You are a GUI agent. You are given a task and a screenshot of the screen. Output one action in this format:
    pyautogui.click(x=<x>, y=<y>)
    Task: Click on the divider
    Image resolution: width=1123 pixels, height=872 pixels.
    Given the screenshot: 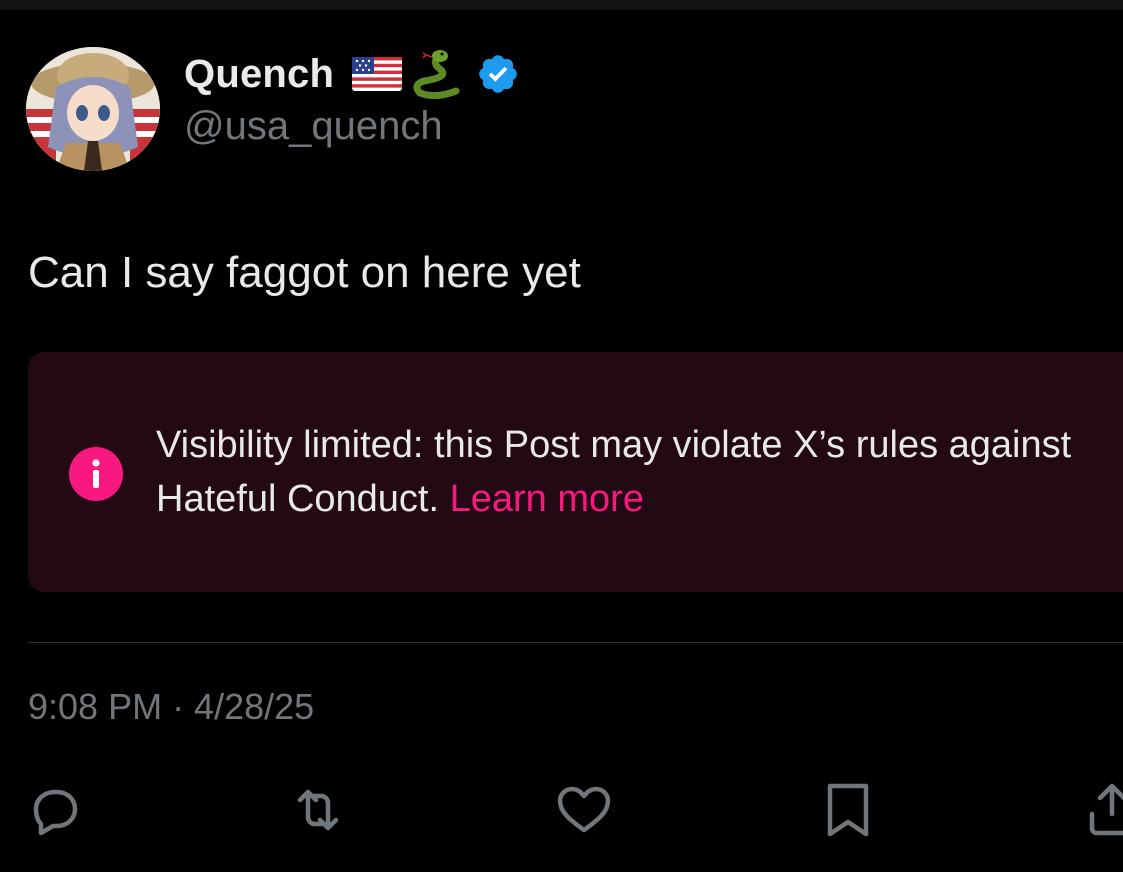 What is the action you would take?
    pyautogui.click(x=575, y=642)
    